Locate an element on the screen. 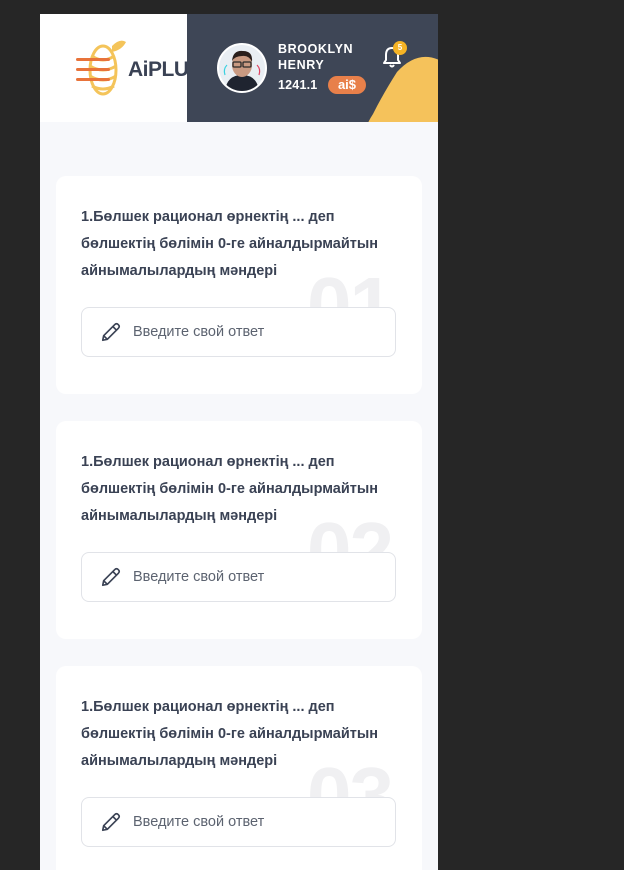 The width and height of the screenshot is (624, 870). balance-value: 1241.1 is located at coordinates (298, 85).